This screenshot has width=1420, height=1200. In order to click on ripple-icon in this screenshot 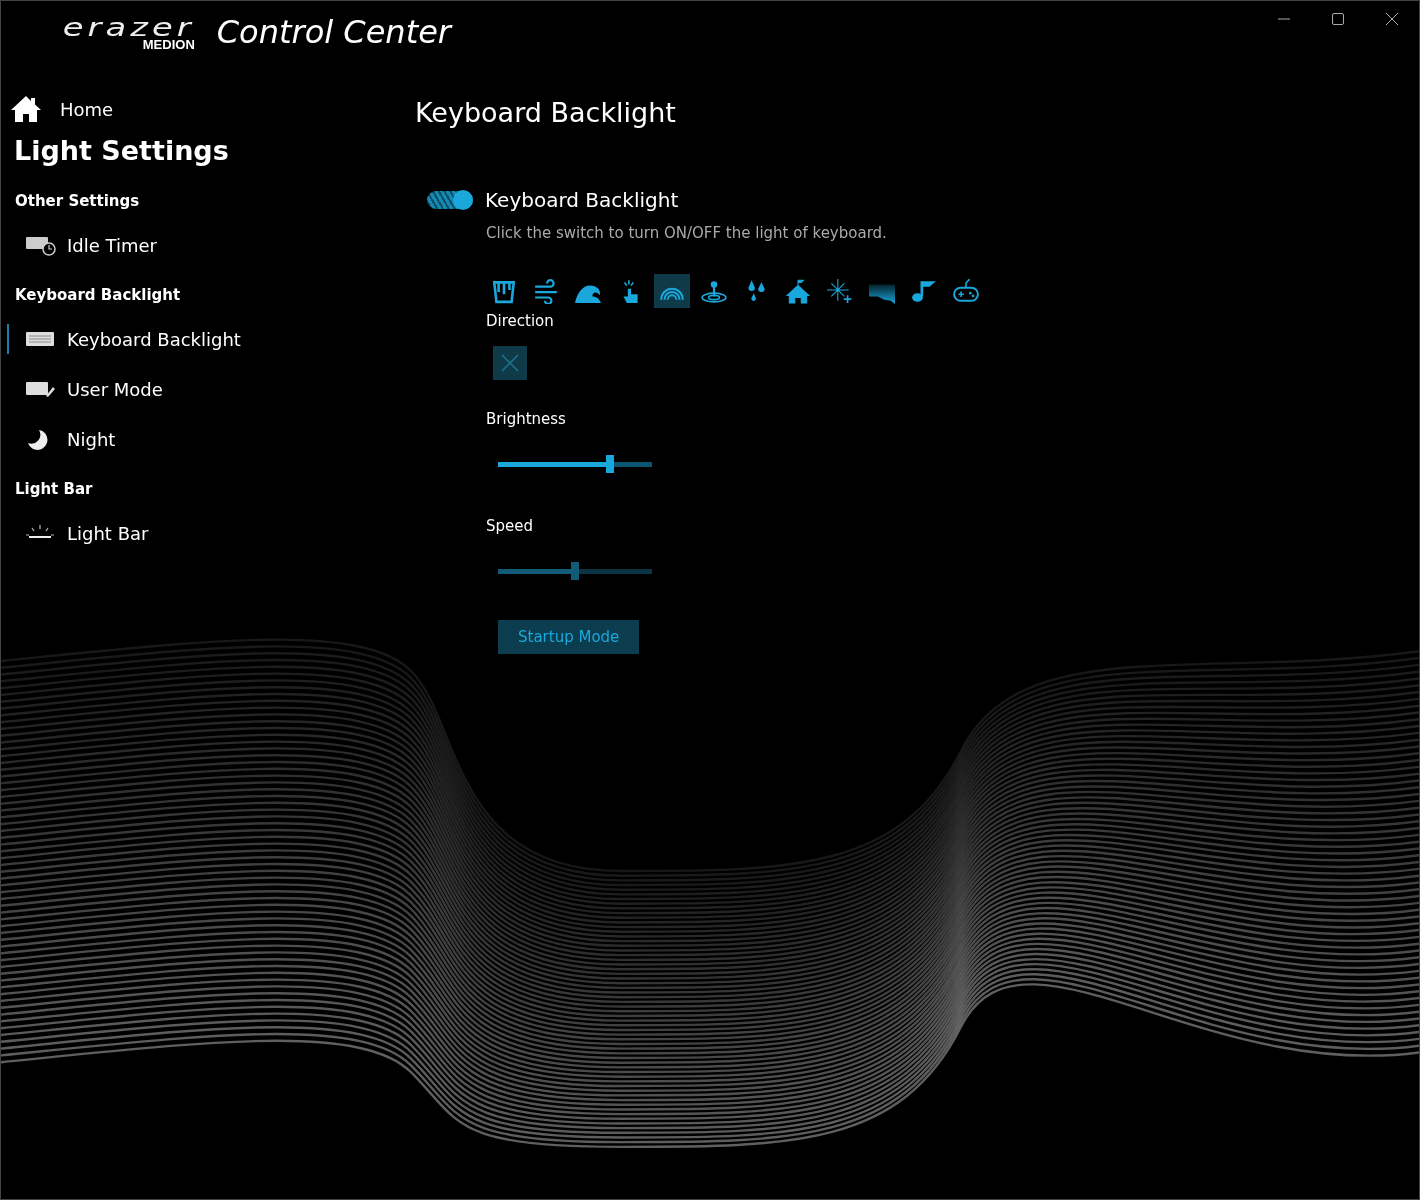, I will do `click(714, 291)`.